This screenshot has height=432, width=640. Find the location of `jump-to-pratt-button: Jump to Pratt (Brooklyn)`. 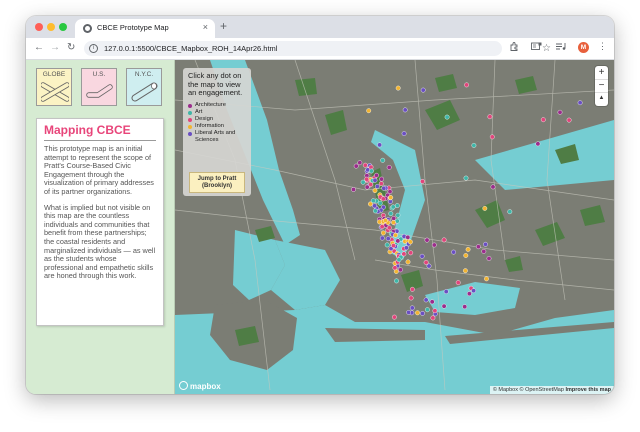

jump-to-pratt-button: Jump to Pratt (Brooklyn) is located at coordinates (217, 182).